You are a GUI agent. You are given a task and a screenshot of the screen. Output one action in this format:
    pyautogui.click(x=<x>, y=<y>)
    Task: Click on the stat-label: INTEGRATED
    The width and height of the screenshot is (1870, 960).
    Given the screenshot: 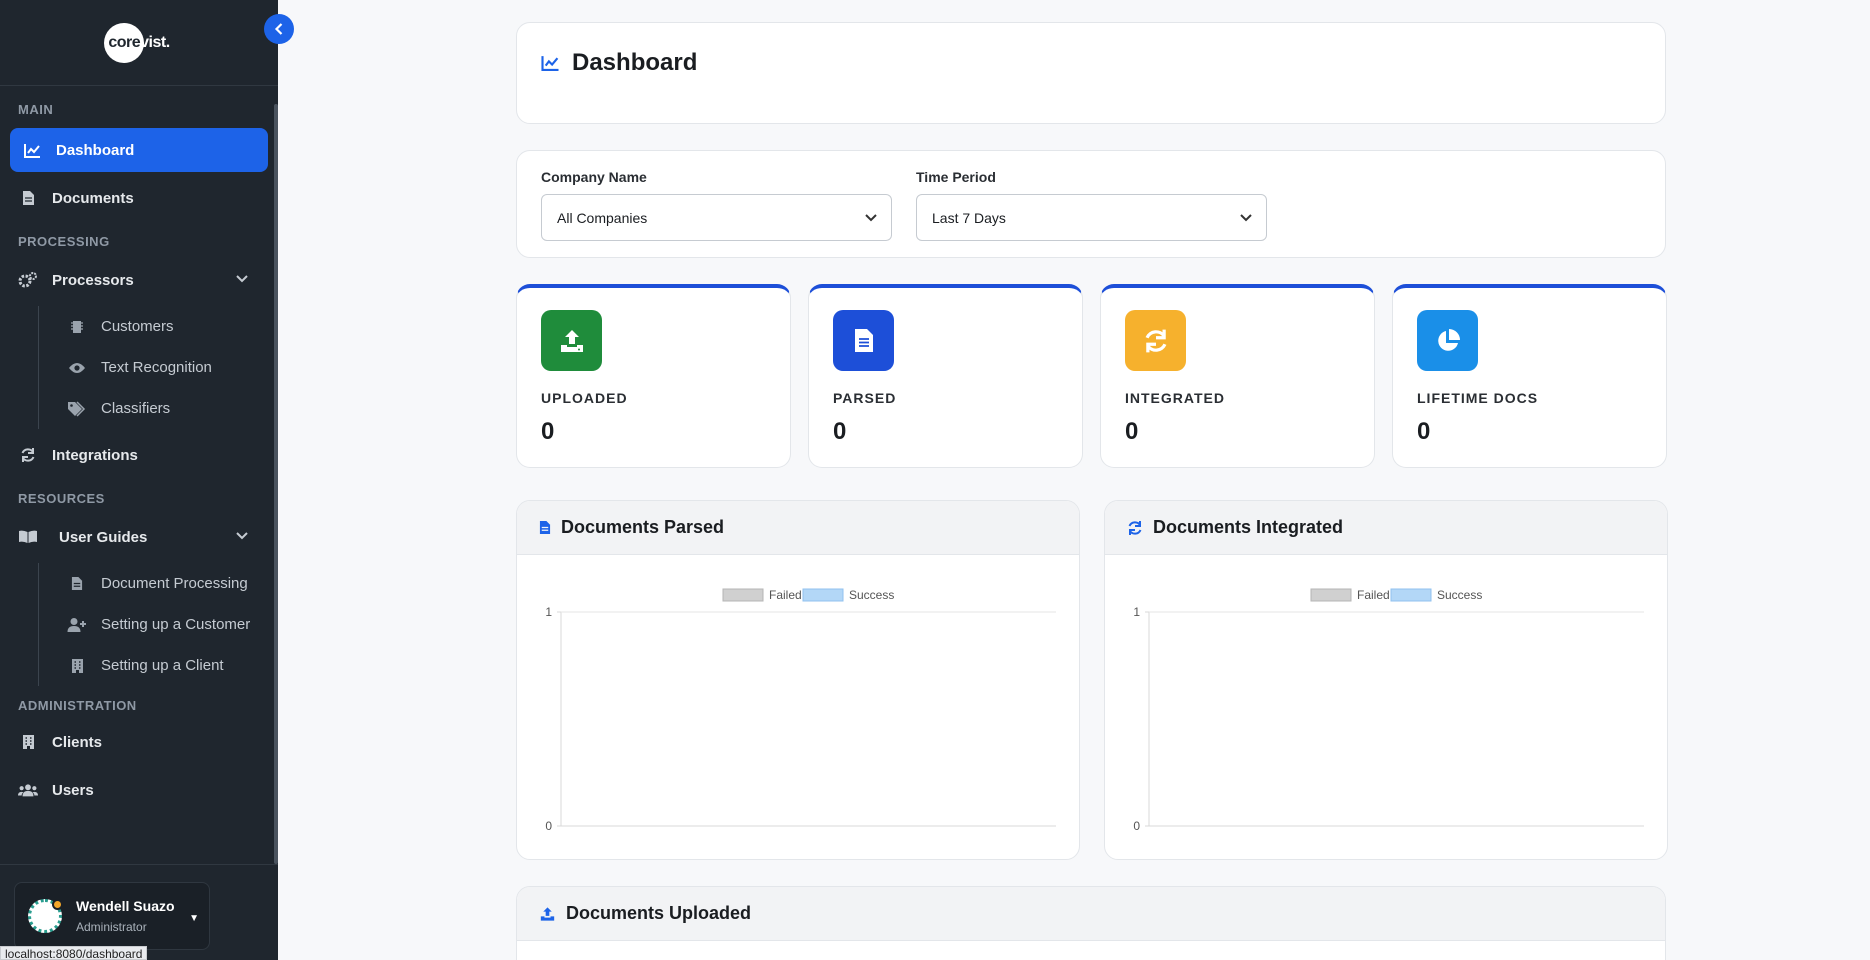 What is the action you would take?
    pyautogui.click(x=1175, y=398)
    